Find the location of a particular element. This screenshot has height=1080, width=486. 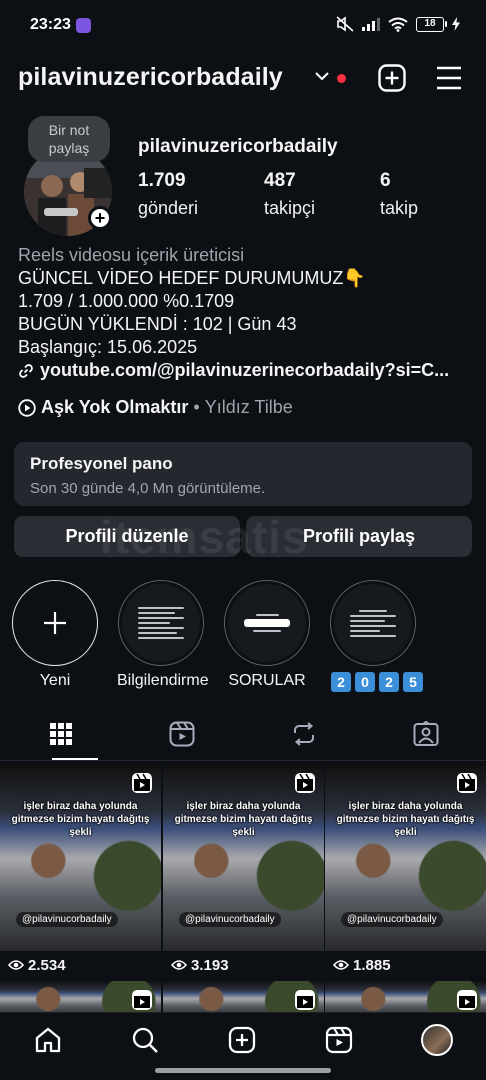

nav-reels is located at coordinates (339, 1040).